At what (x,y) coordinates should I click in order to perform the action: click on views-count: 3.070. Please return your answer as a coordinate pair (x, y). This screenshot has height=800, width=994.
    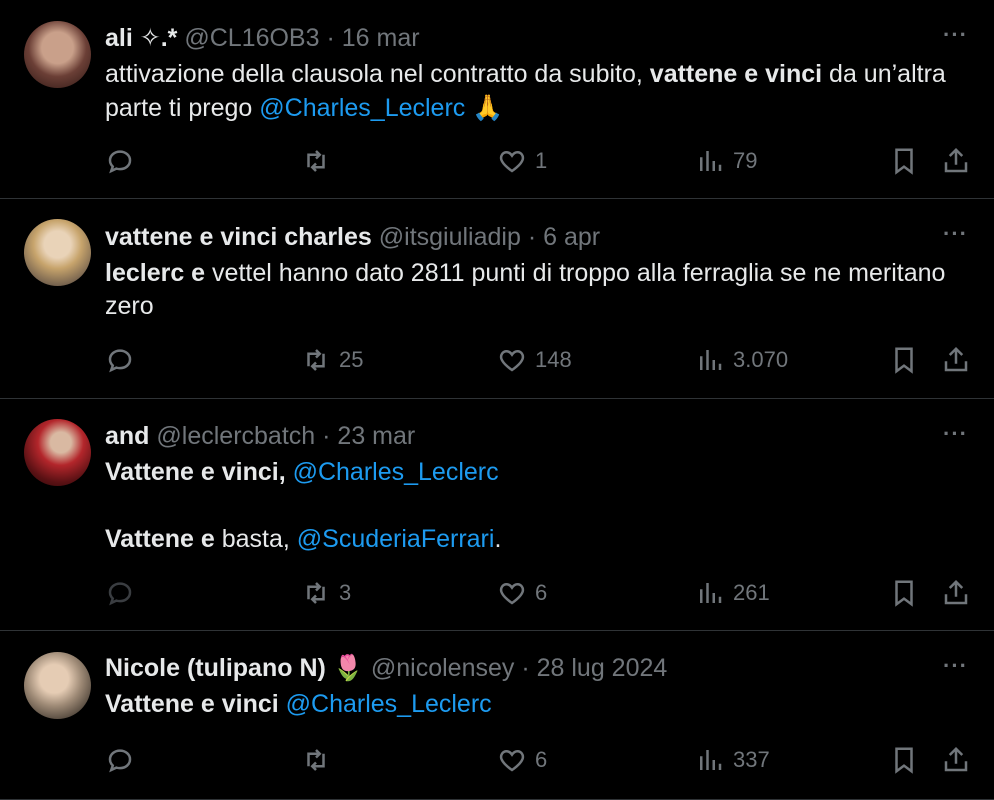
    Looking at the image, I should click on (761, 359).